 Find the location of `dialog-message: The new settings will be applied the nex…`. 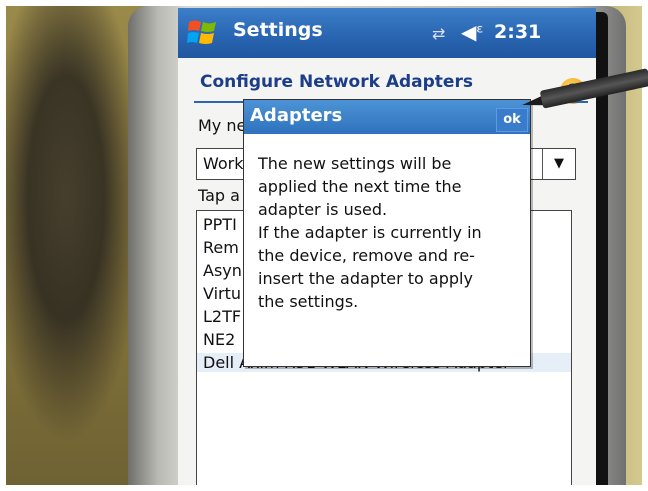

dialog-message: The new settings will be applied the nex… is located at coordinates (389, 232).